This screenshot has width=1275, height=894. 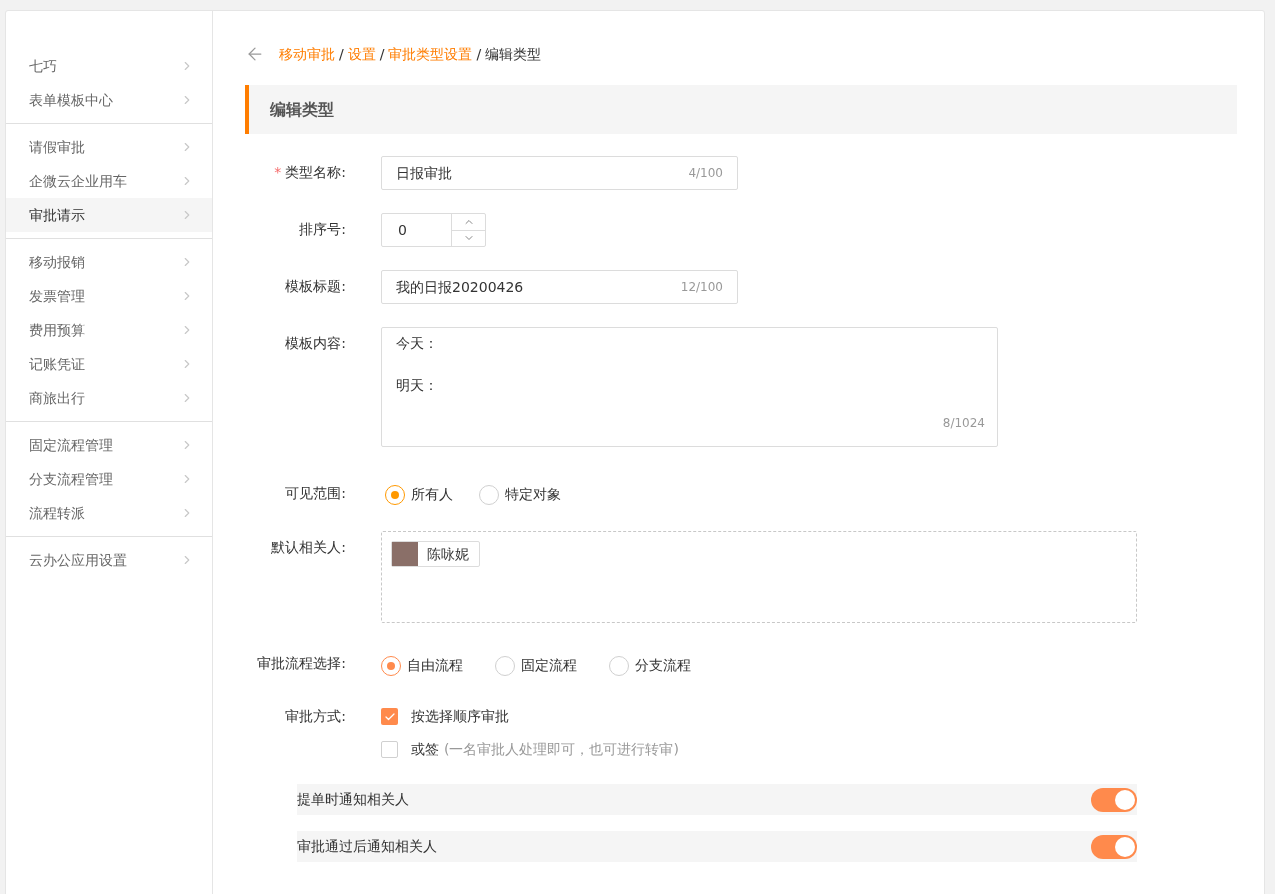 I want to click on checkbox-option: 或签 (一名审批人处理即可，也可进行转审), so click(x=530, y=749).